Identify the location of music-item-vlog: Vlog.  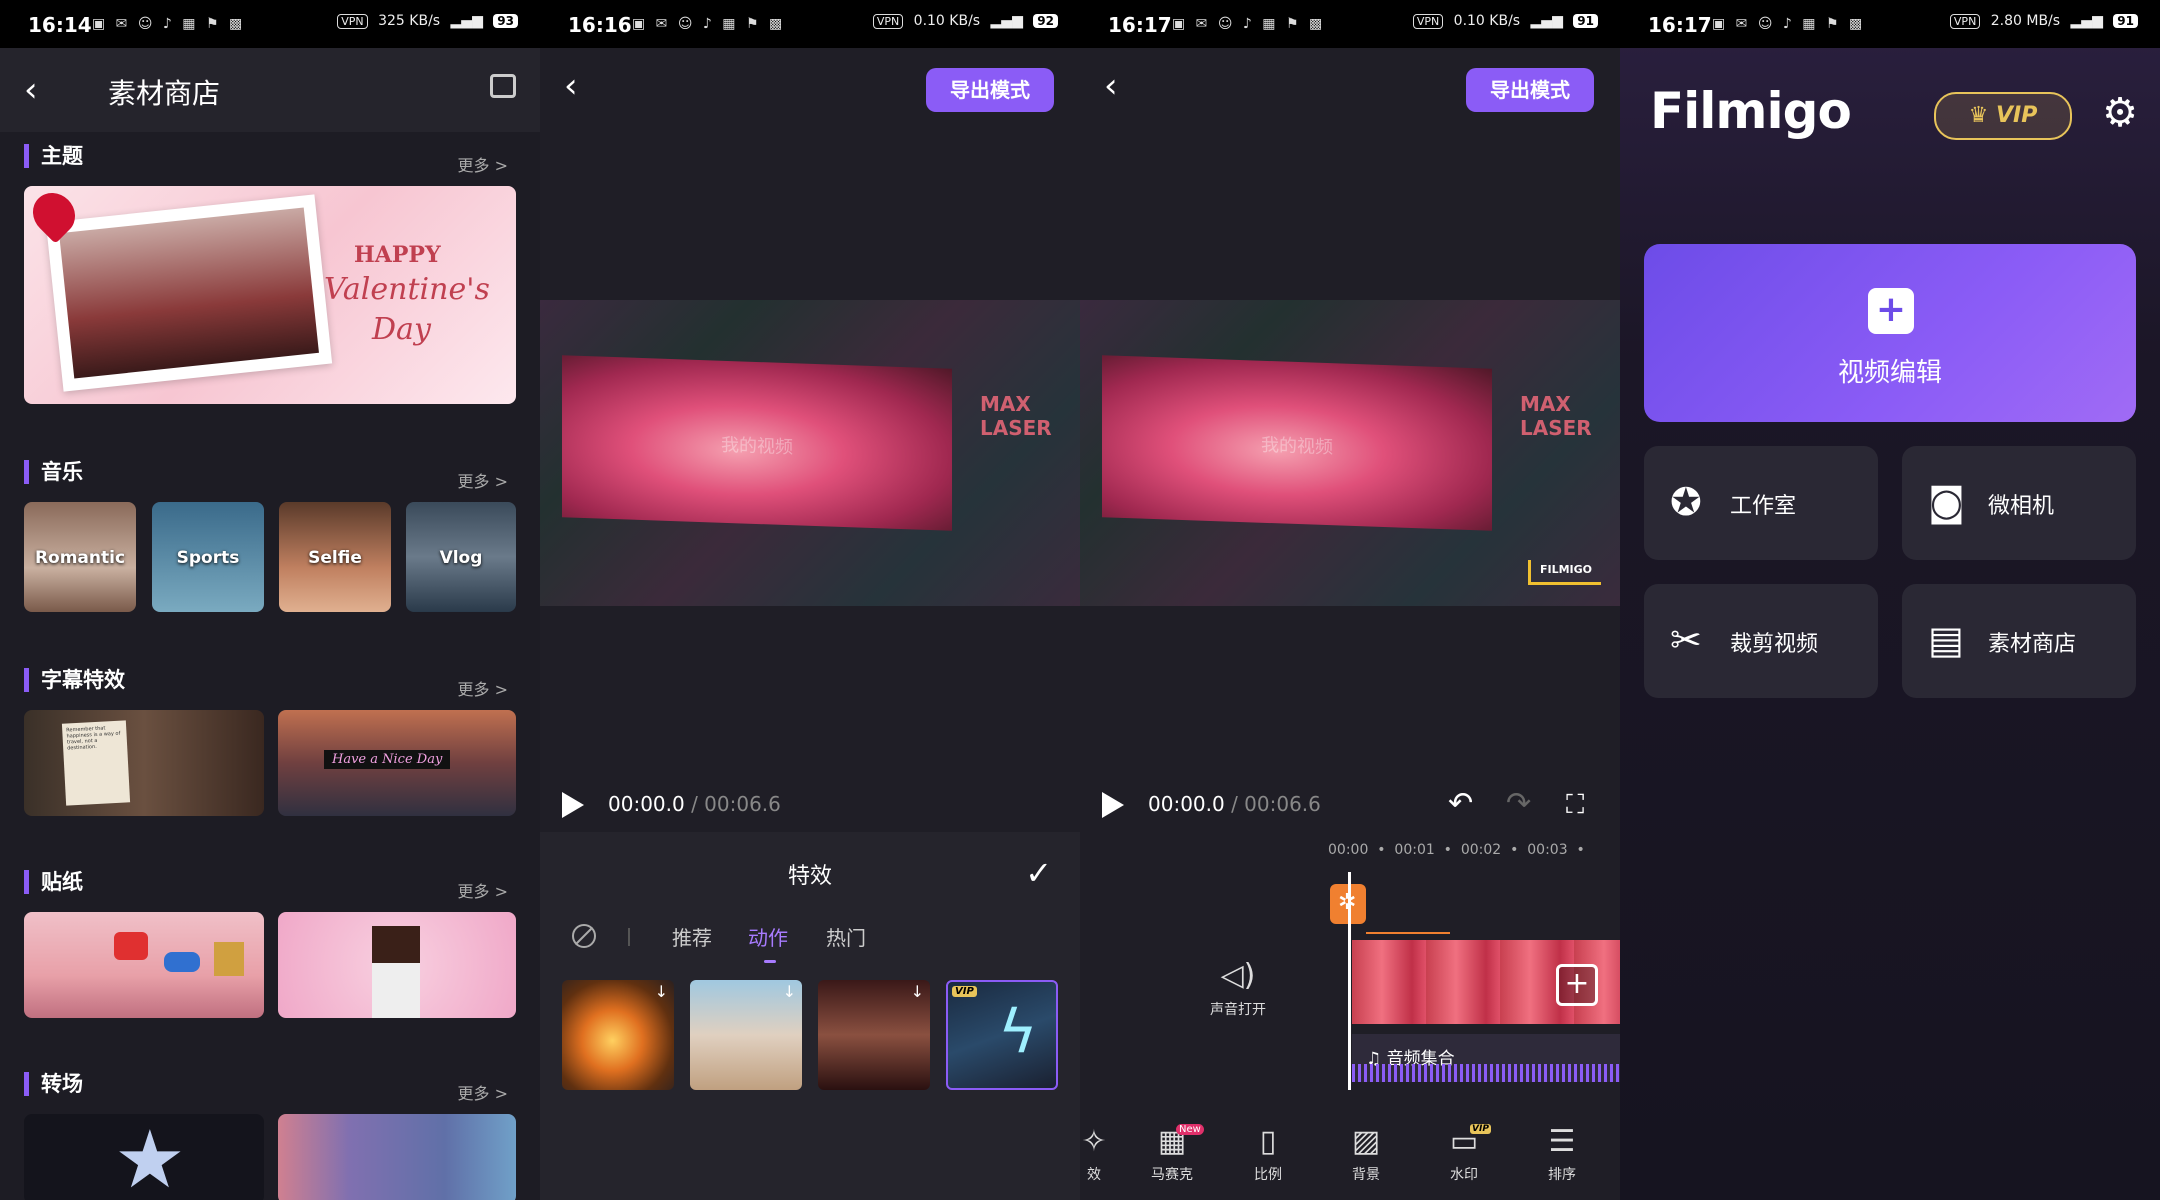
(461, 557).